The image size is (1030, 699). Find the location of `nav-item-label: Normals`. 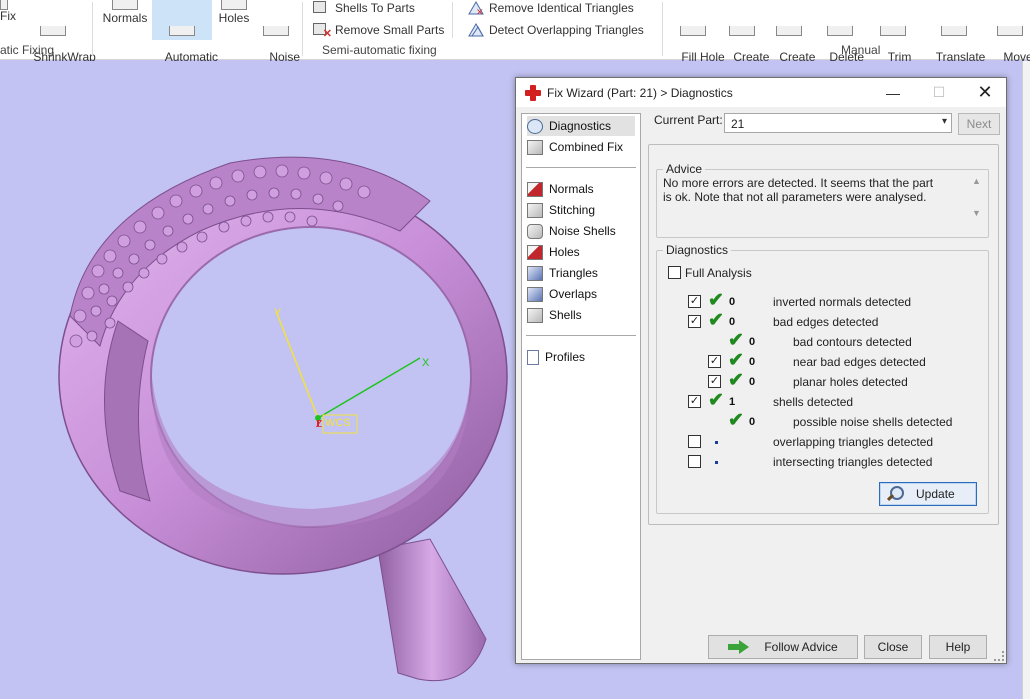

nav-item-label: Normals is located at coordinates (571, 189).